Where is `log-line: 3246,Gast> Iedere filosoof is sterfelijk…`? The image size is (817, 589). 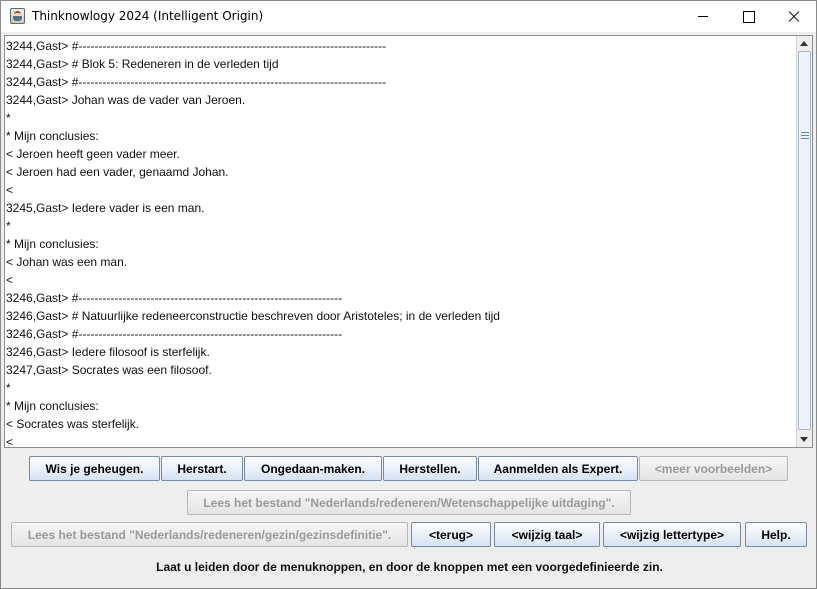
log-line: 3246,Gast> Iedere filosoof is sterfelijk… is located at coordinates (108, 352).